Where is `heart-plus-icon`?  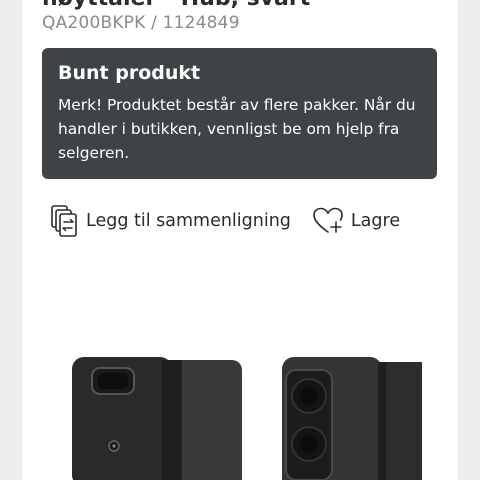 heart-plus-icon is located at coordinates (329, 221).